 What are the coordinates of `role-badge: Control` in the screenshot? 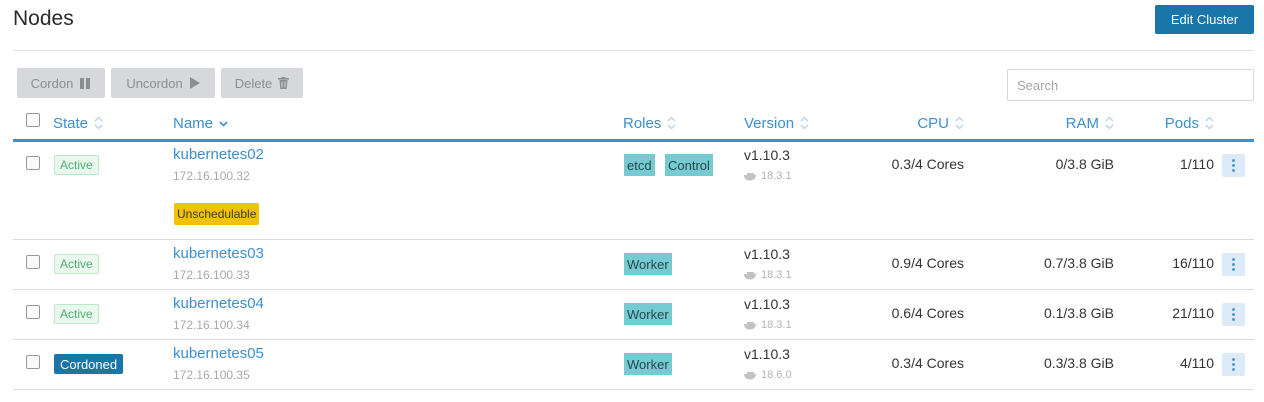 It's located at (689, 165).